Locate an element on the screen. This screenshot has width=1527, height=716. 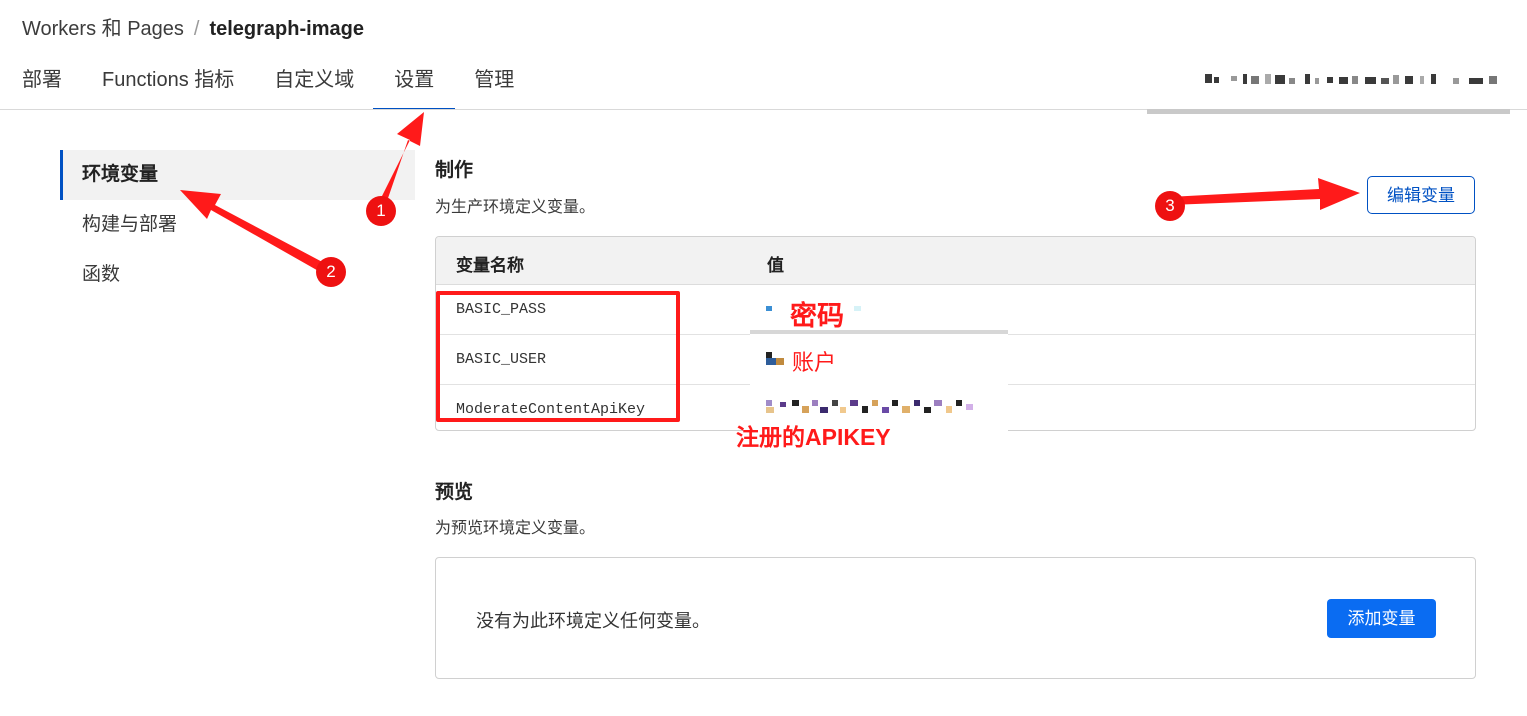
redaction-divider is located at coordinates (879, 332).